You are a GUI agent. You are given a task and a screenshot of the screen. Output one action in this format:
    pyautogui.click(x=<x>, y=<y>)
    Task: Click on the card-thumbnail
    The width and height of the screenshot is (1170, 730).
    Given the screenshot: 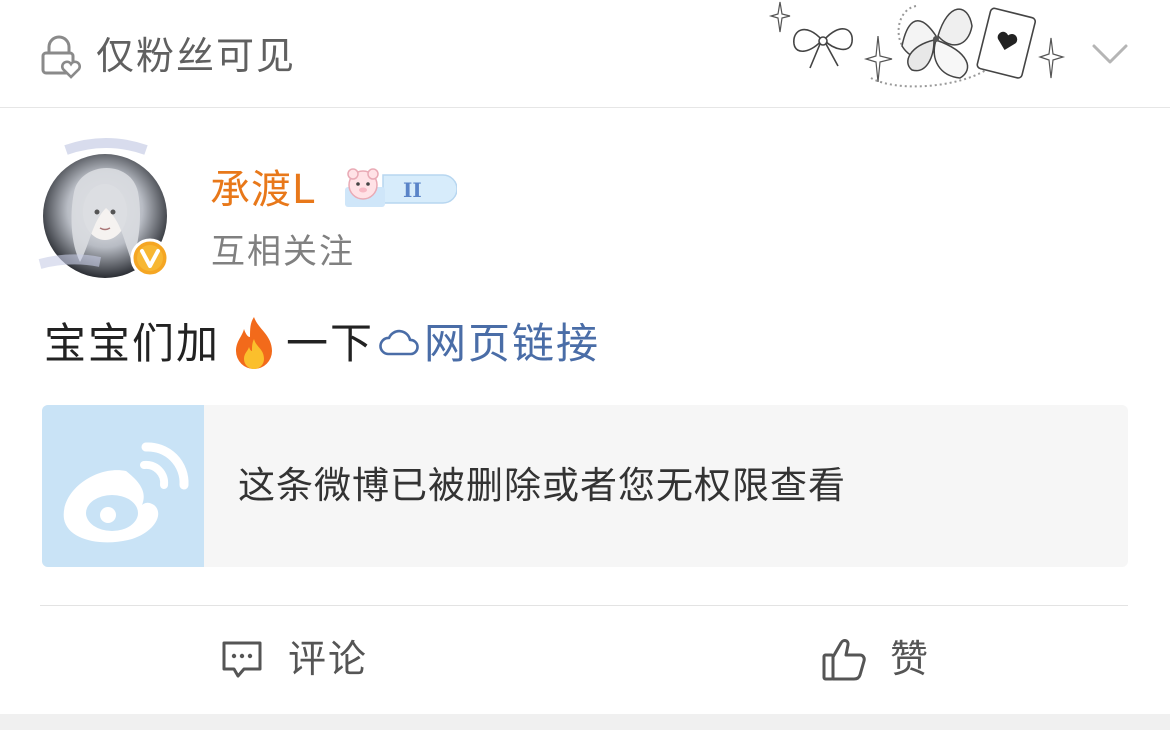 What is the action you would take?
    pyautogui.click(x=123, y=486)
    